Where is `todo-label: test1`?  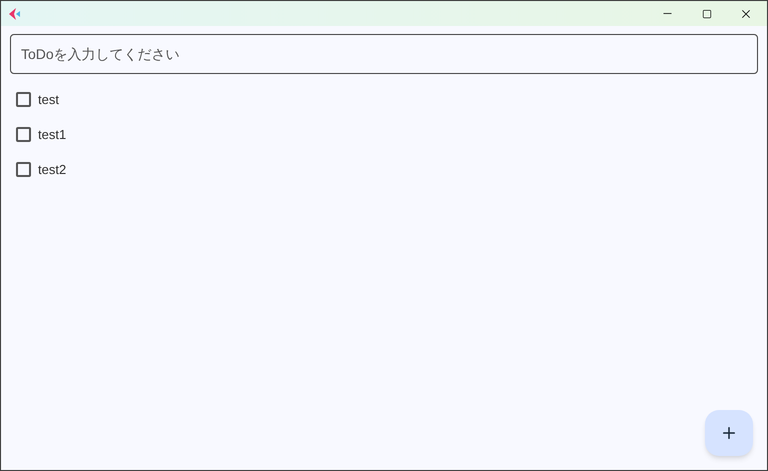 todo-label: test1 is located at coordinates (52, 135).